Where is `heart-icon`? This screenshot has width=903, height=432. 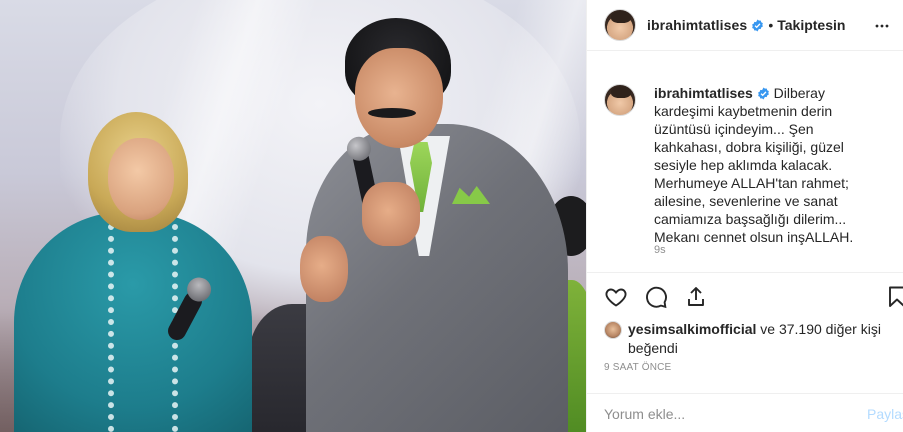
heart-icon is located at coordinates (616, 297).